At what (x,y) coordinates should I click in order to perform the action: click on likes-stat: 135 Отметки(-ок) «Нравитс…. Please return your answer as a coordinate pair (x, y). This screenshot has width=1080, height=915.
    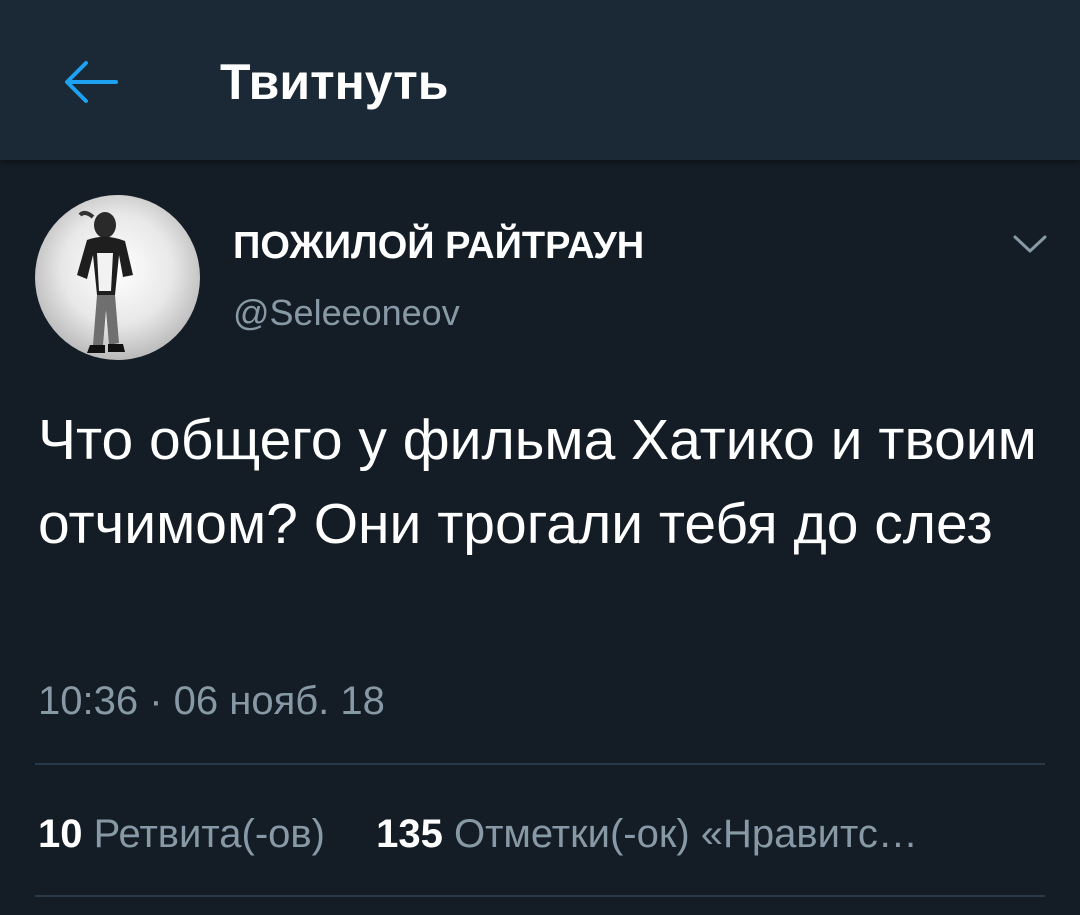
    Looking at the image, I should click on (647, 834).